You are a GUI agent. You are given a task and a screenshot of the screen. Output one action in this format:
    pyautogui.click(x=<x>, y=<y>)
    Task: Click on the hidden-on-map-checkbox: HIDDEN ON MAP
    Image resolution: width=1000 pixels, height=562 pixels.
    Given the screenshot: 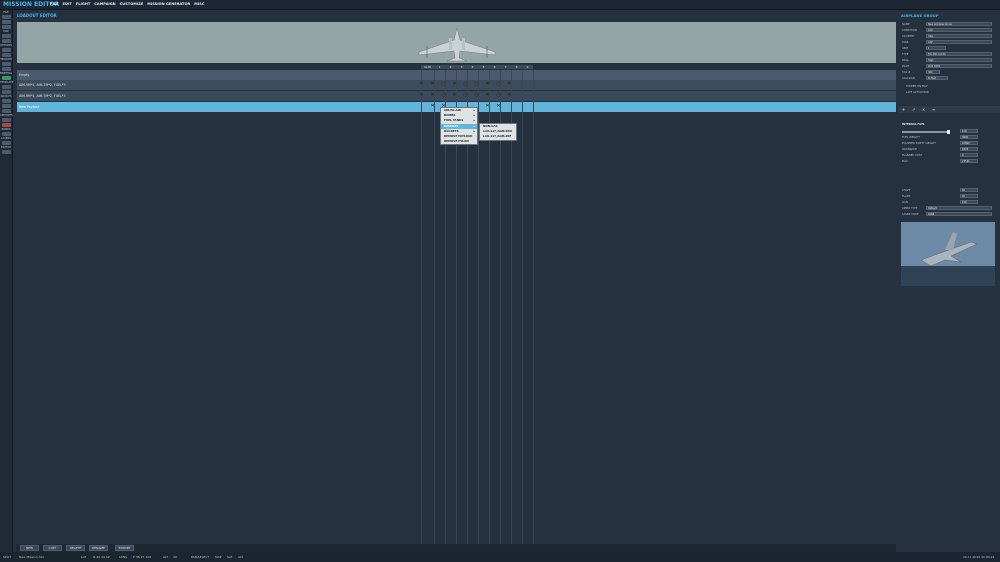 What is the action you would take?
    pyautogui.click(x=917, y=86)
    